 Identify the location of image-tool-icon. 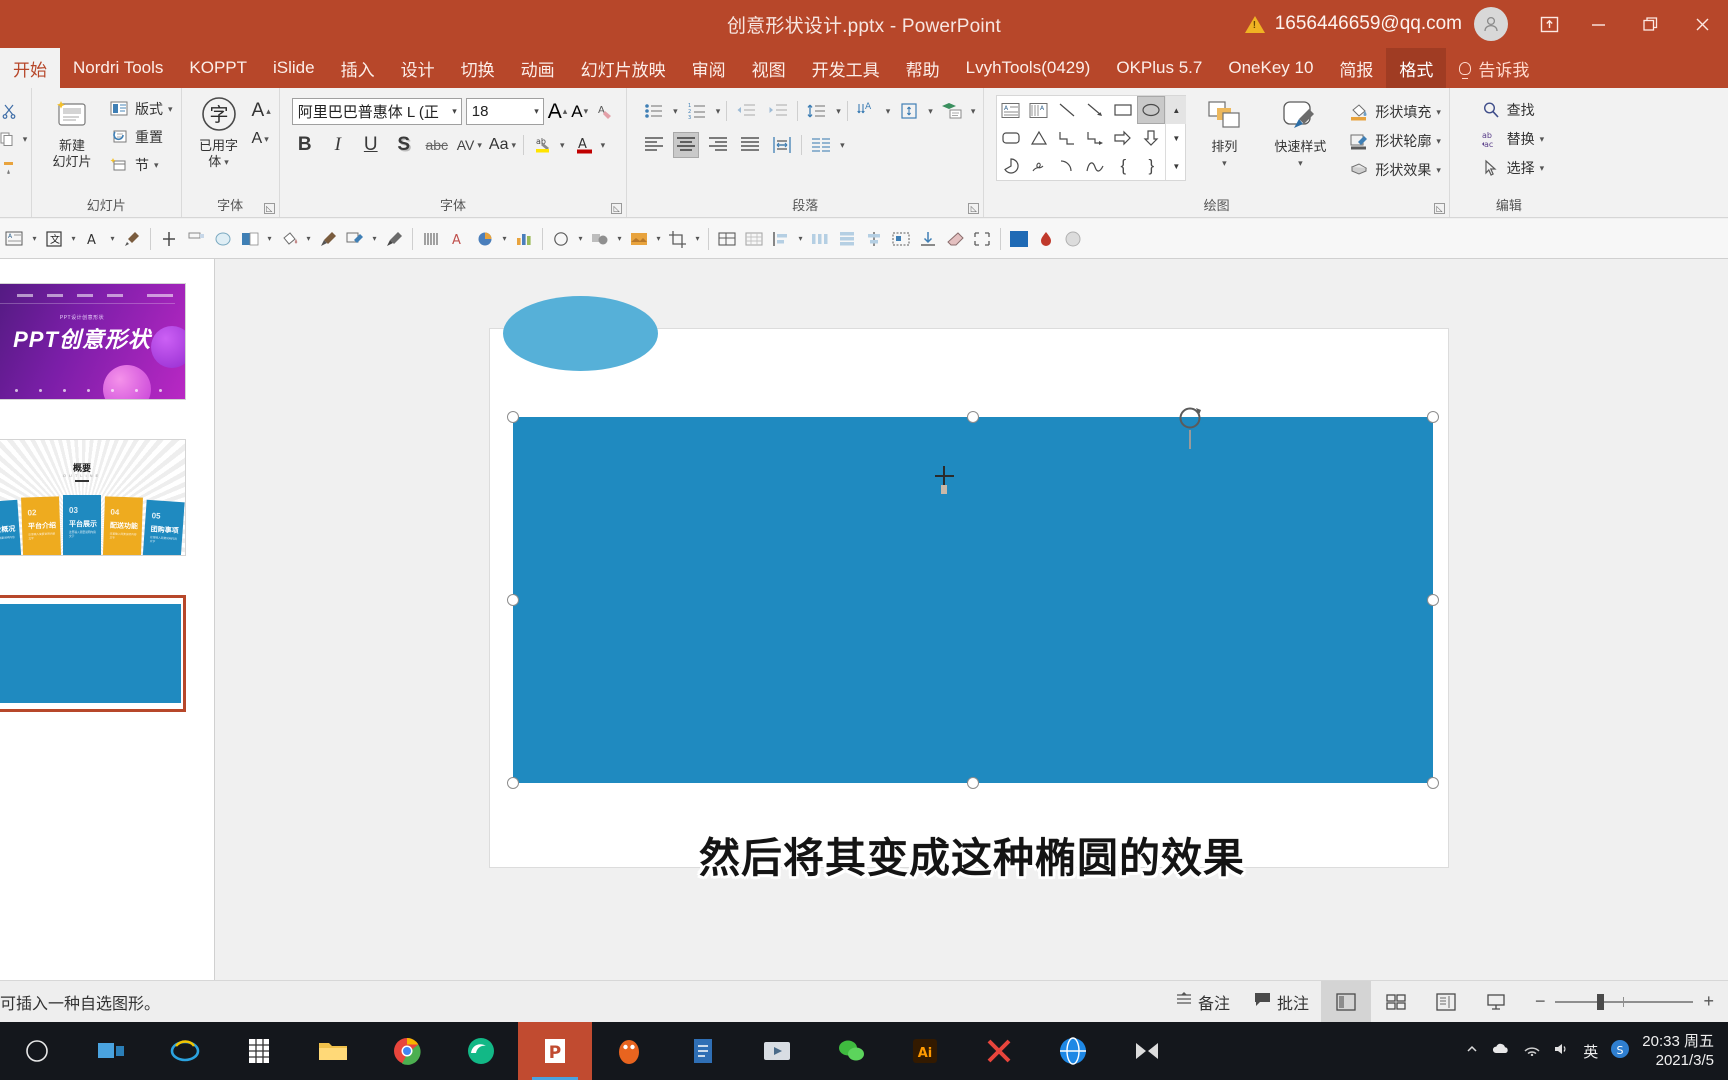
(639, 239).